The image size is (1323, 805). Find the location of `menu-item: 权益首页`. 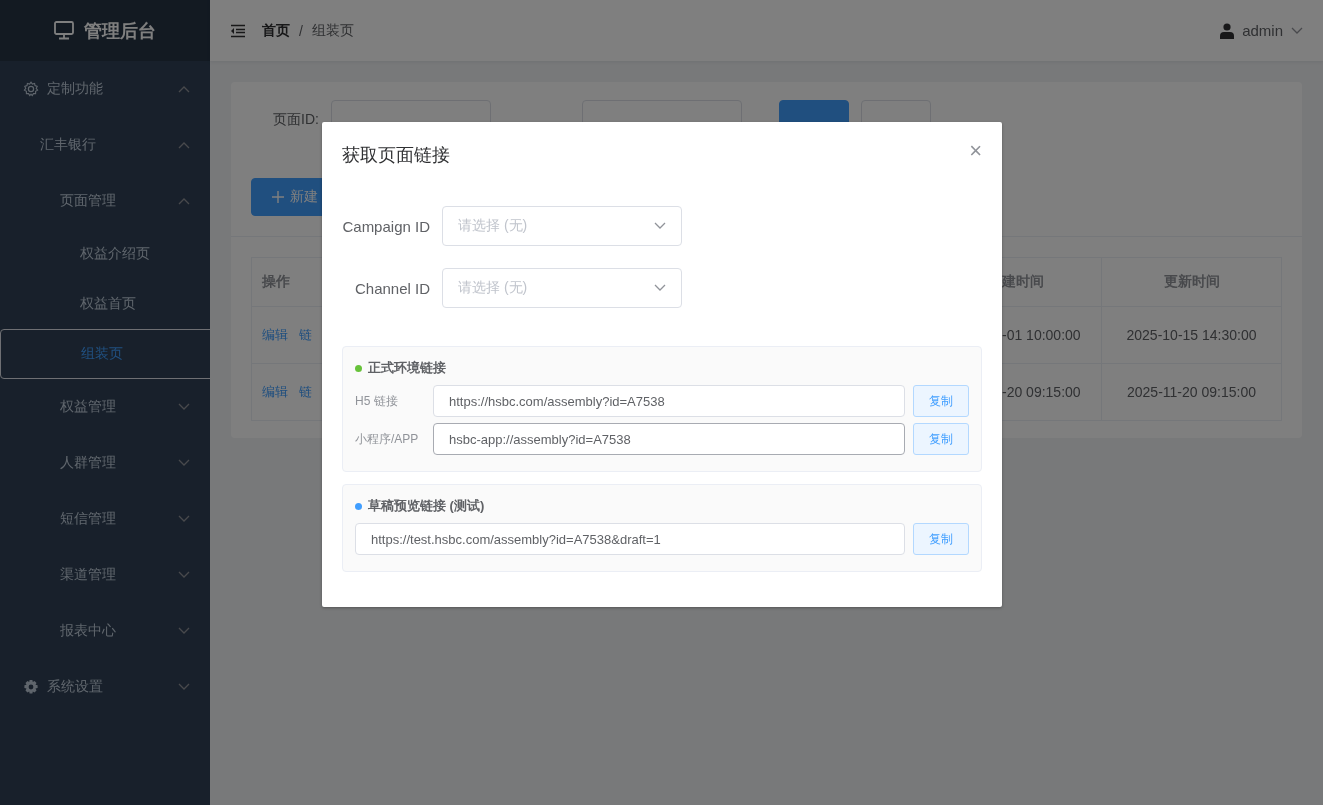

menu-item: 权益首页 is located at coordinates (105, 304).